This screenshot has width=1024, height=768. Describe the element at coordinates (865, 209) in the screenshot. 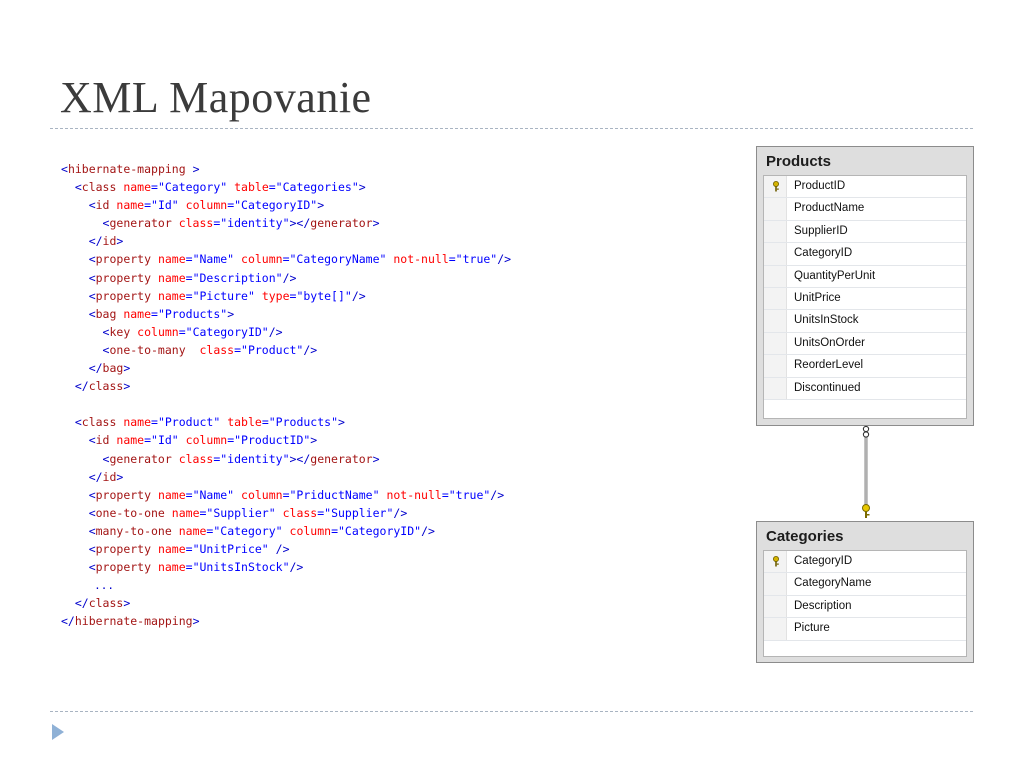

I see `table-column-row: ProductName` at that location.